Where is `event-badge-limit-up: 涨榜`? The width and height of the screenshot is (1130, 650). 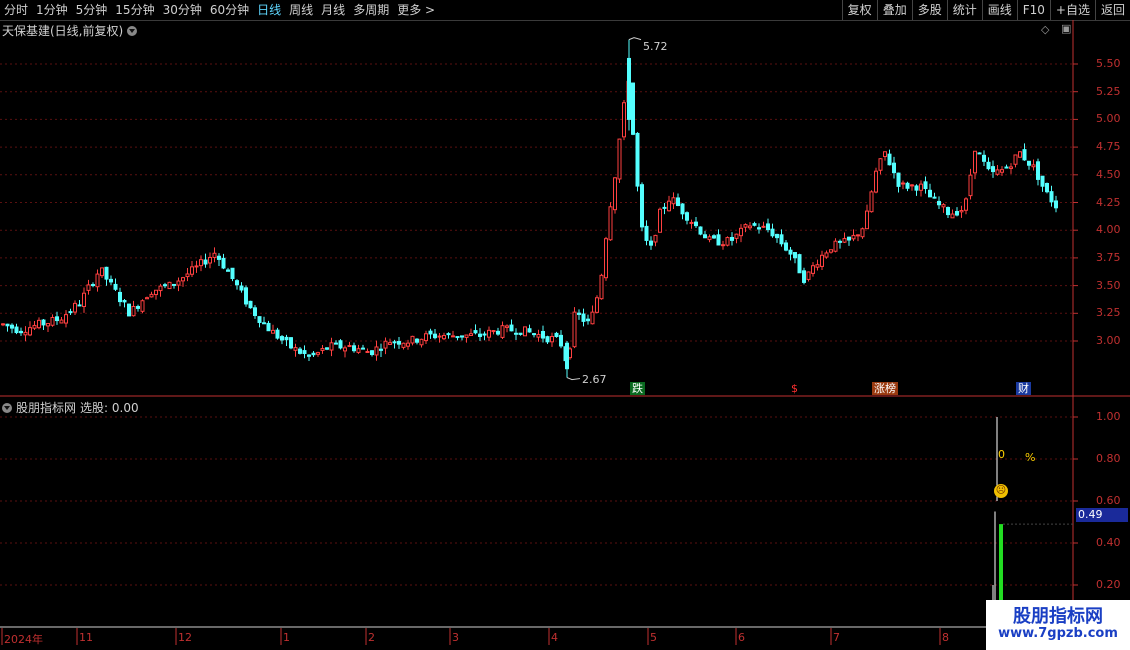
event-badge-limit-up: 涨榜 is located at coordinates (885, 388).